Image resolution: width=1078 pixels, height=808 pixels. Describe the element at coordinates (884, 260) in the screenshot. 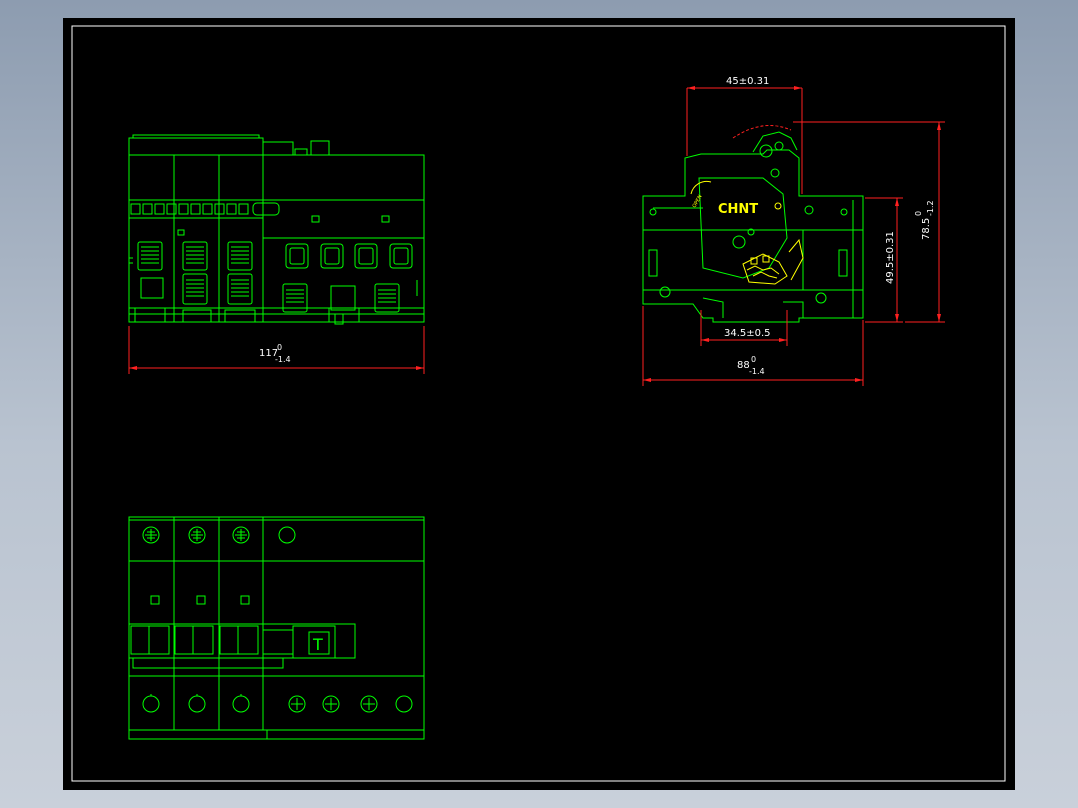

I see `side-inner-height-dimension: 49.5±0.31` at that location.